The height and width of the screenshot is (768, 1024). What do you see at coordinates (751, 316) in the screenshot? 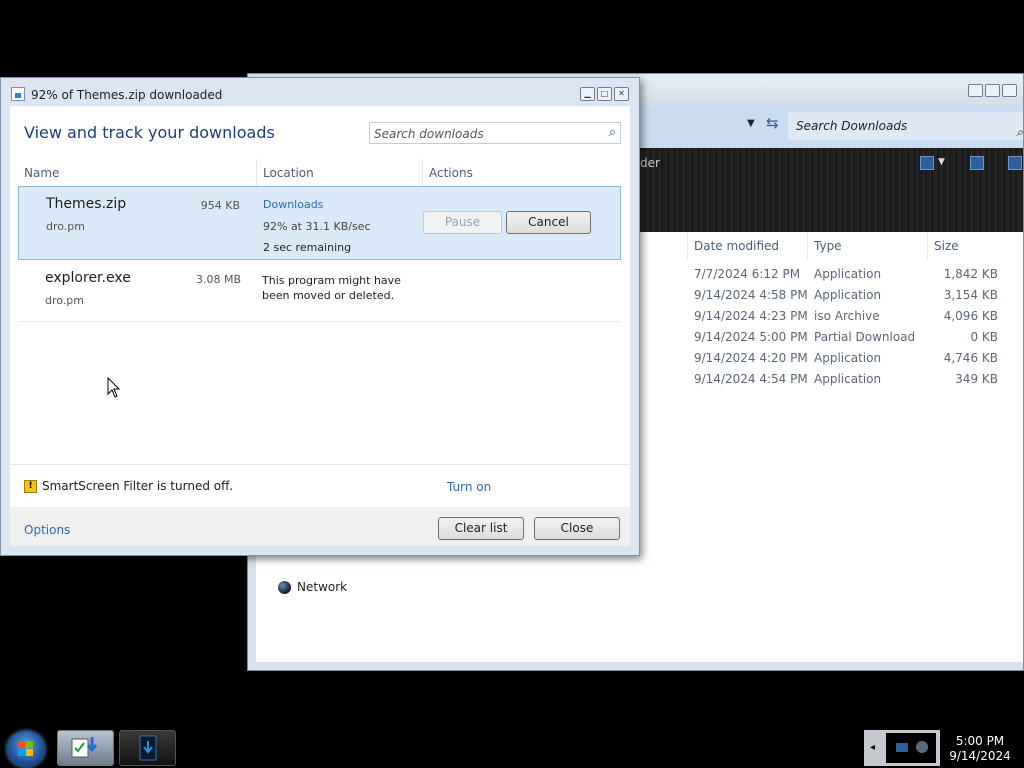
I see `file-date: 9/14/2024 4:23 PM` at bounding box center [751, 316].